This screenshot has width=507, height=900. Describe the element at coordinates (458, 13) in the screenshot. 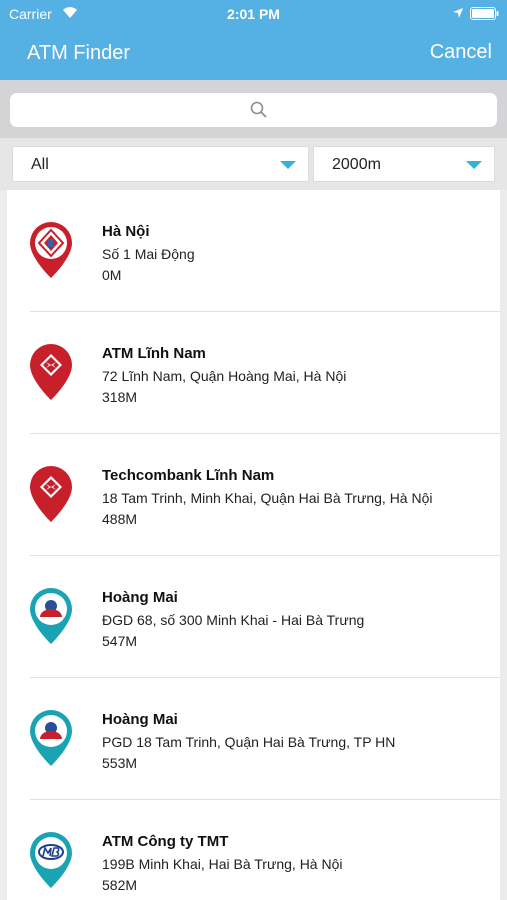

I see `location-arrow-icon` at that location.